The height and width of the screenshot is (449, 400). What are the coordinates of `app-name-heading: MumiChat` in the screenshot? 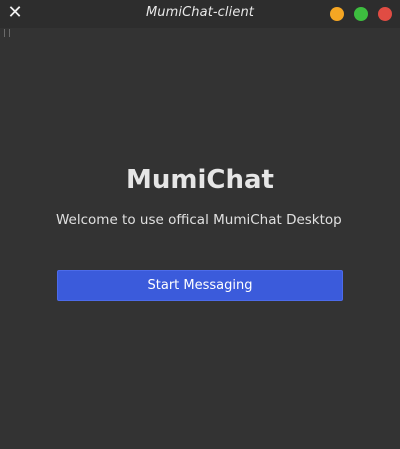 It's located at (200, 180).